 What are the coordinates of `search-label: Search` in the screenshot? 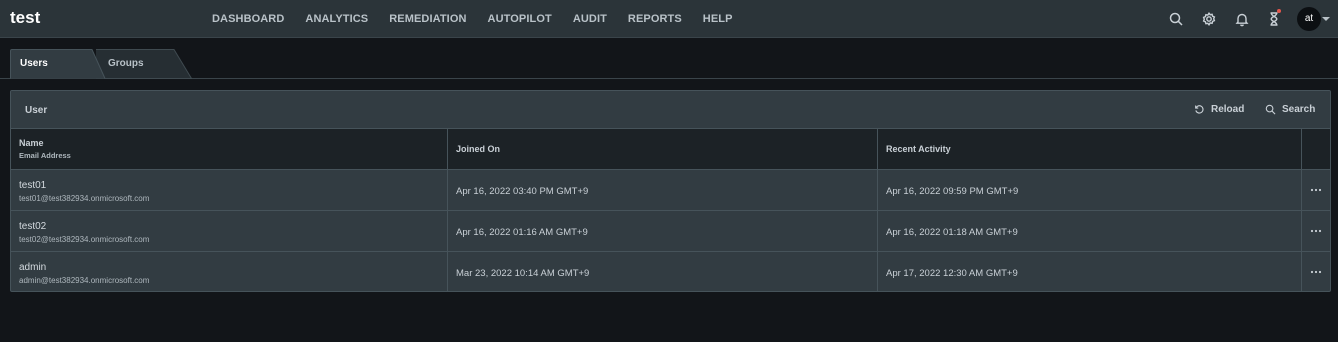 It's located at (1299, 109).